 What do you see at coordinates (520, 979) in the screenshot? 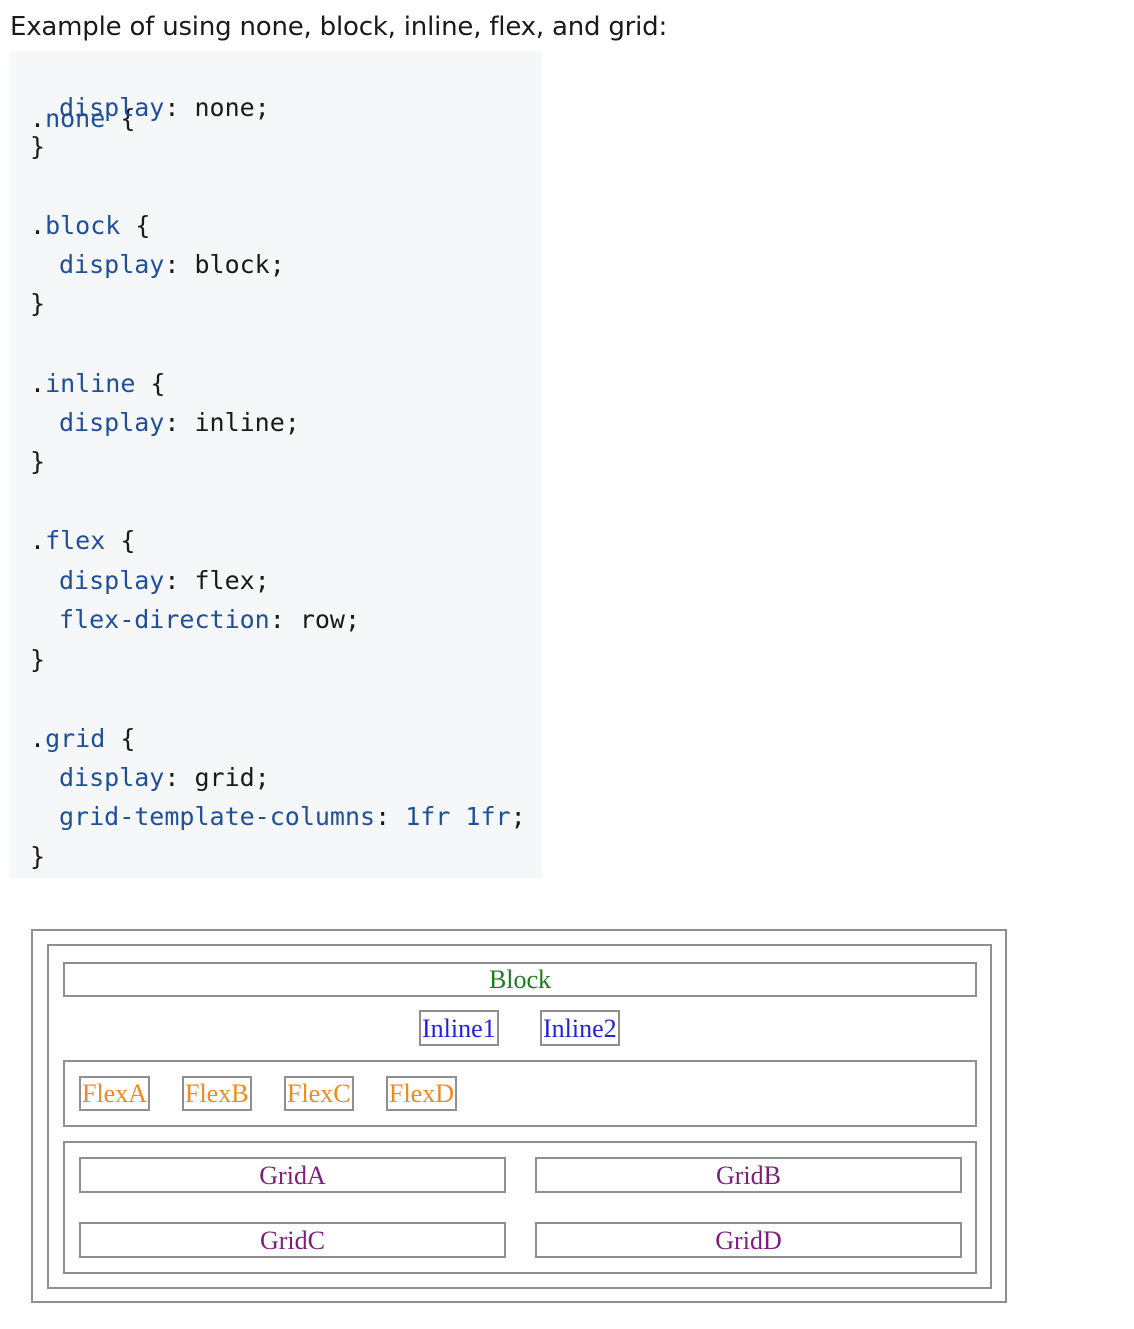
I see `block-element: Block` at bounding box center [520, 979].